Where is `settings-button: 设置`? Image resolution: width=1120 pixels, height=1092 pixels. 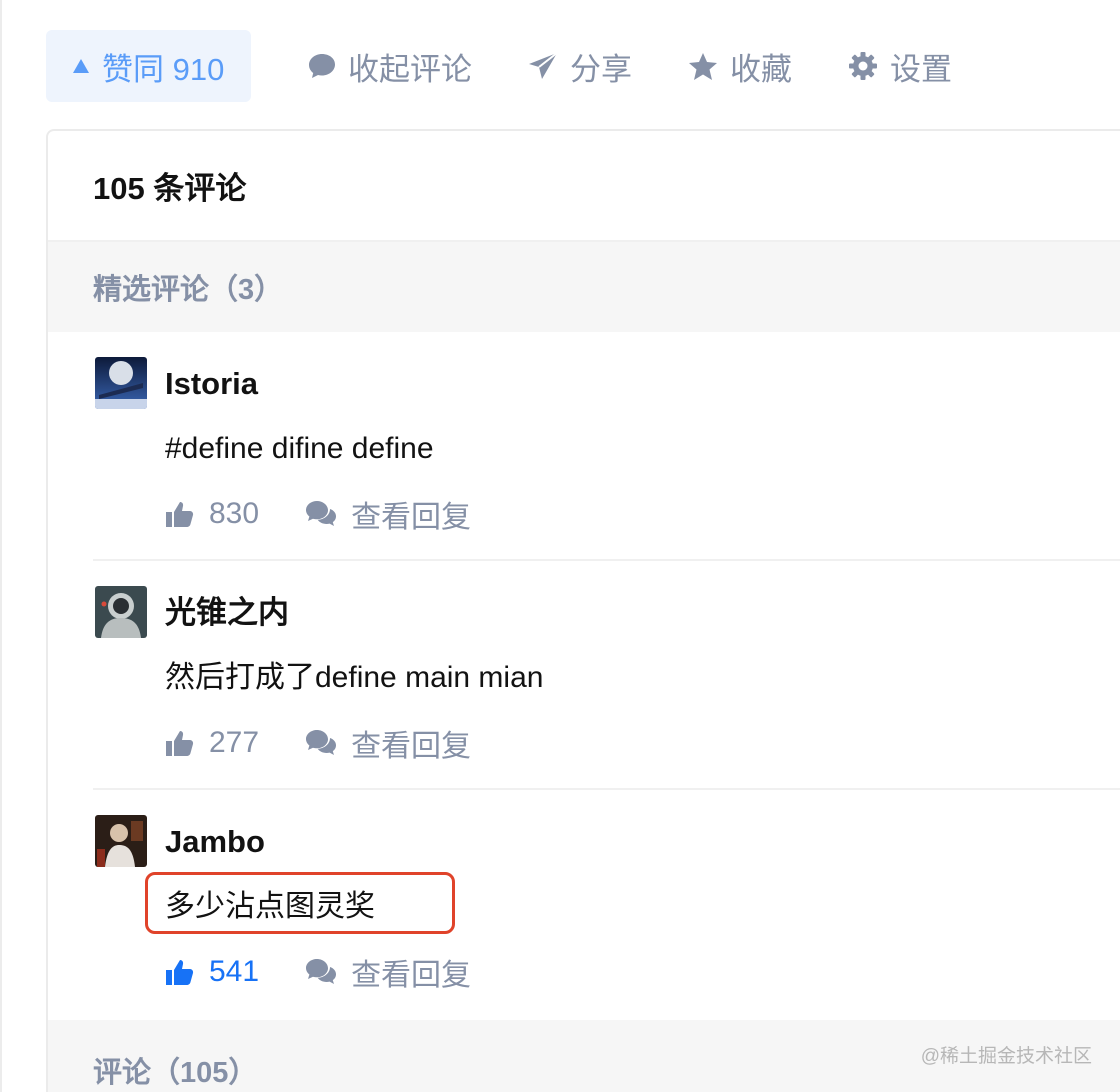
settings-button: 设置 is located at coordinates (900, 66).